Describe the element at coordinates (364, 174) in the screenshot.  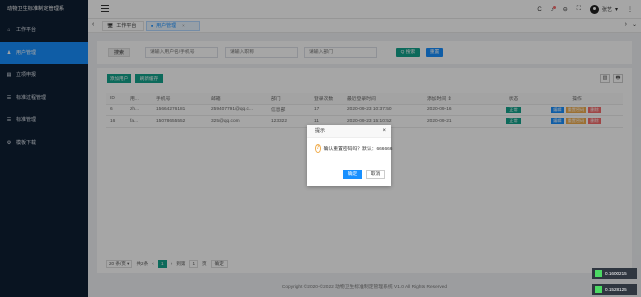
I see `dialog-buttons: 确定 取消` at that location.